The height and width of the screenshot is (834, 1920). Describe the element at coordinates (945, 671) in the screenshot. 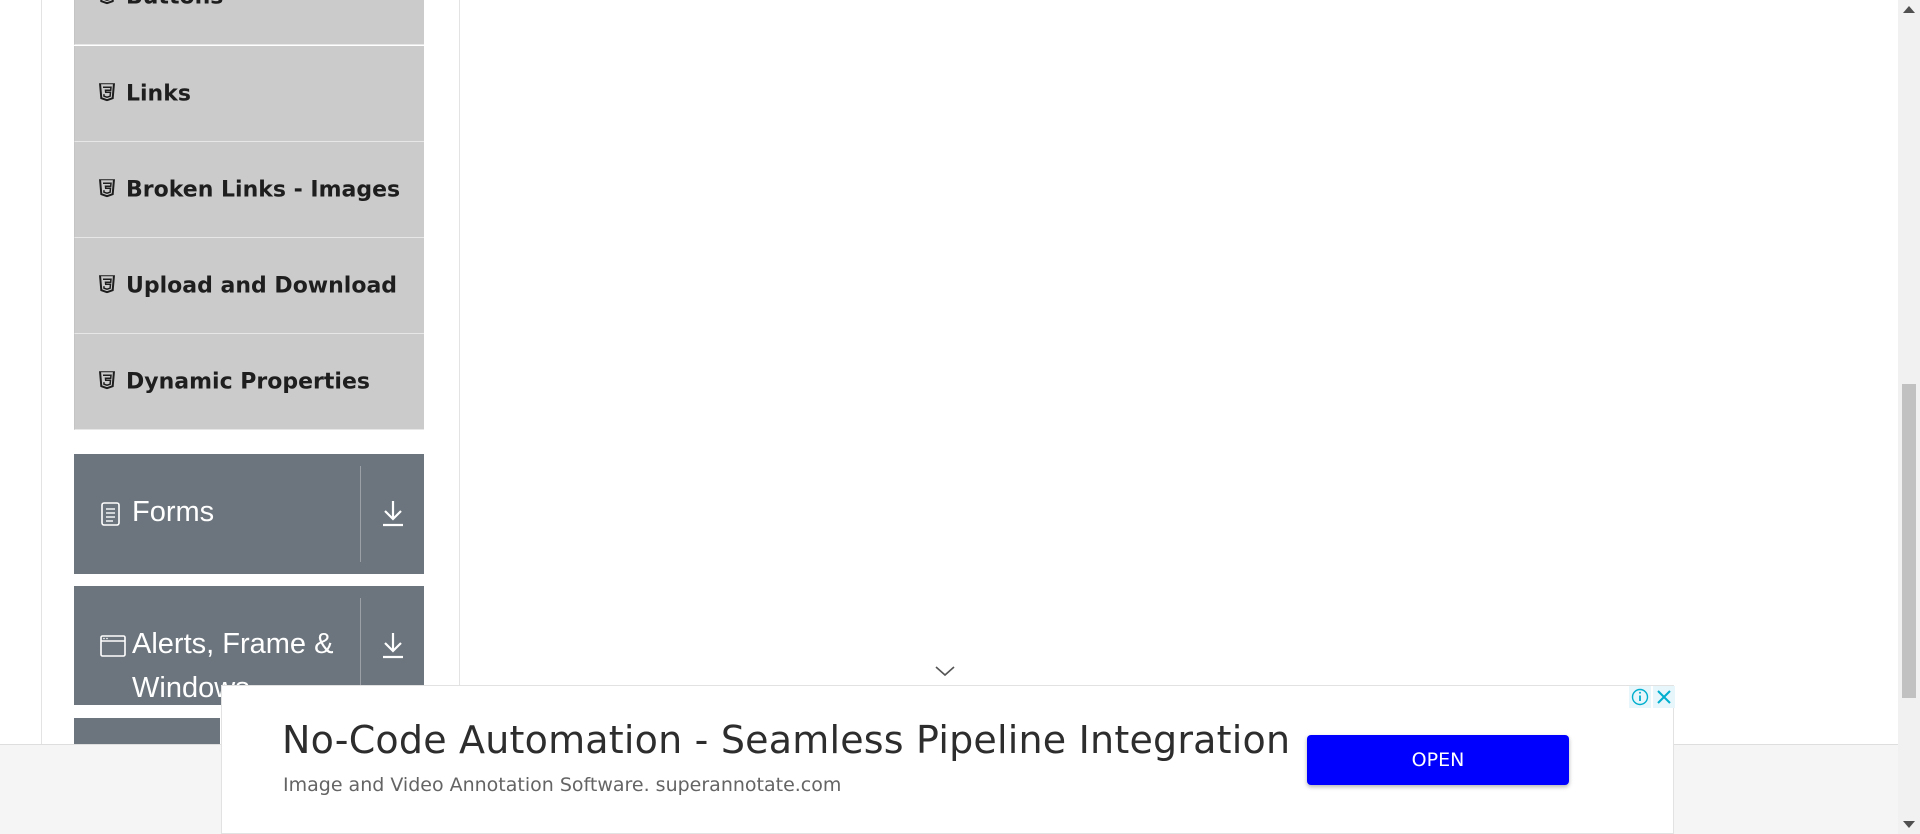

I see `chevron-down-icon` at that location.